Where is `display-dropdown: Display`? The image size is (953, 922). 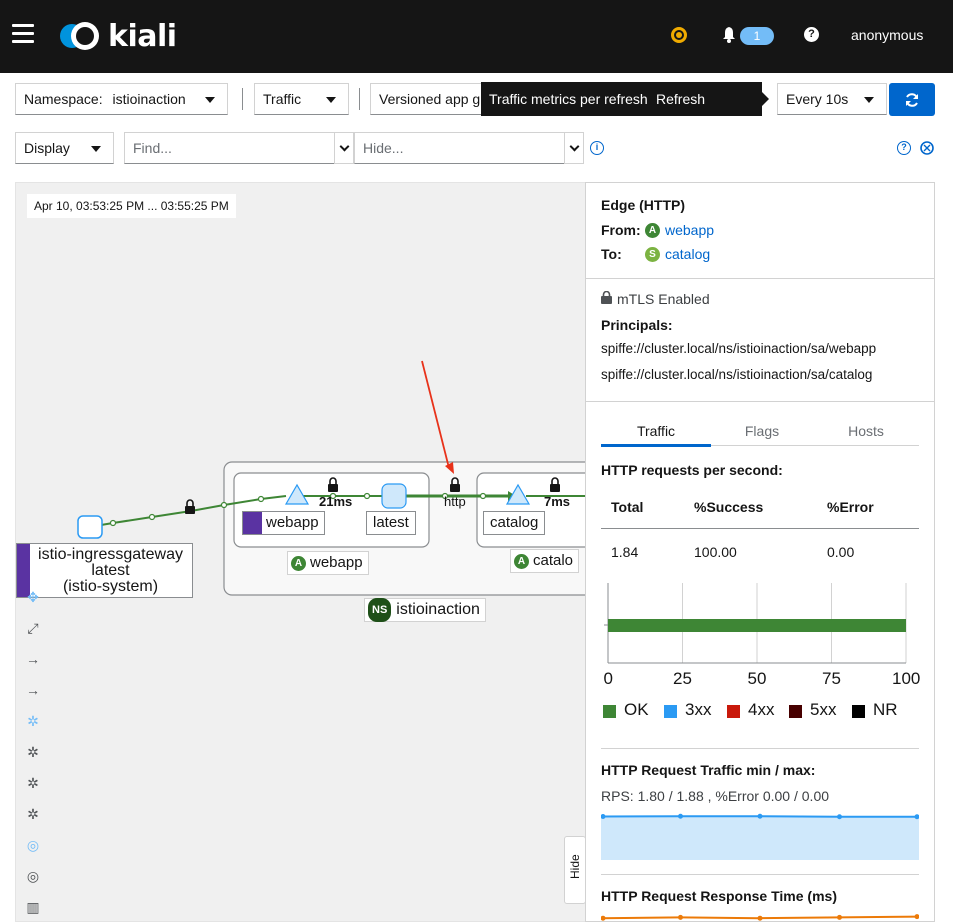
display-dropdown: Display is located at coordinates (64, 148).